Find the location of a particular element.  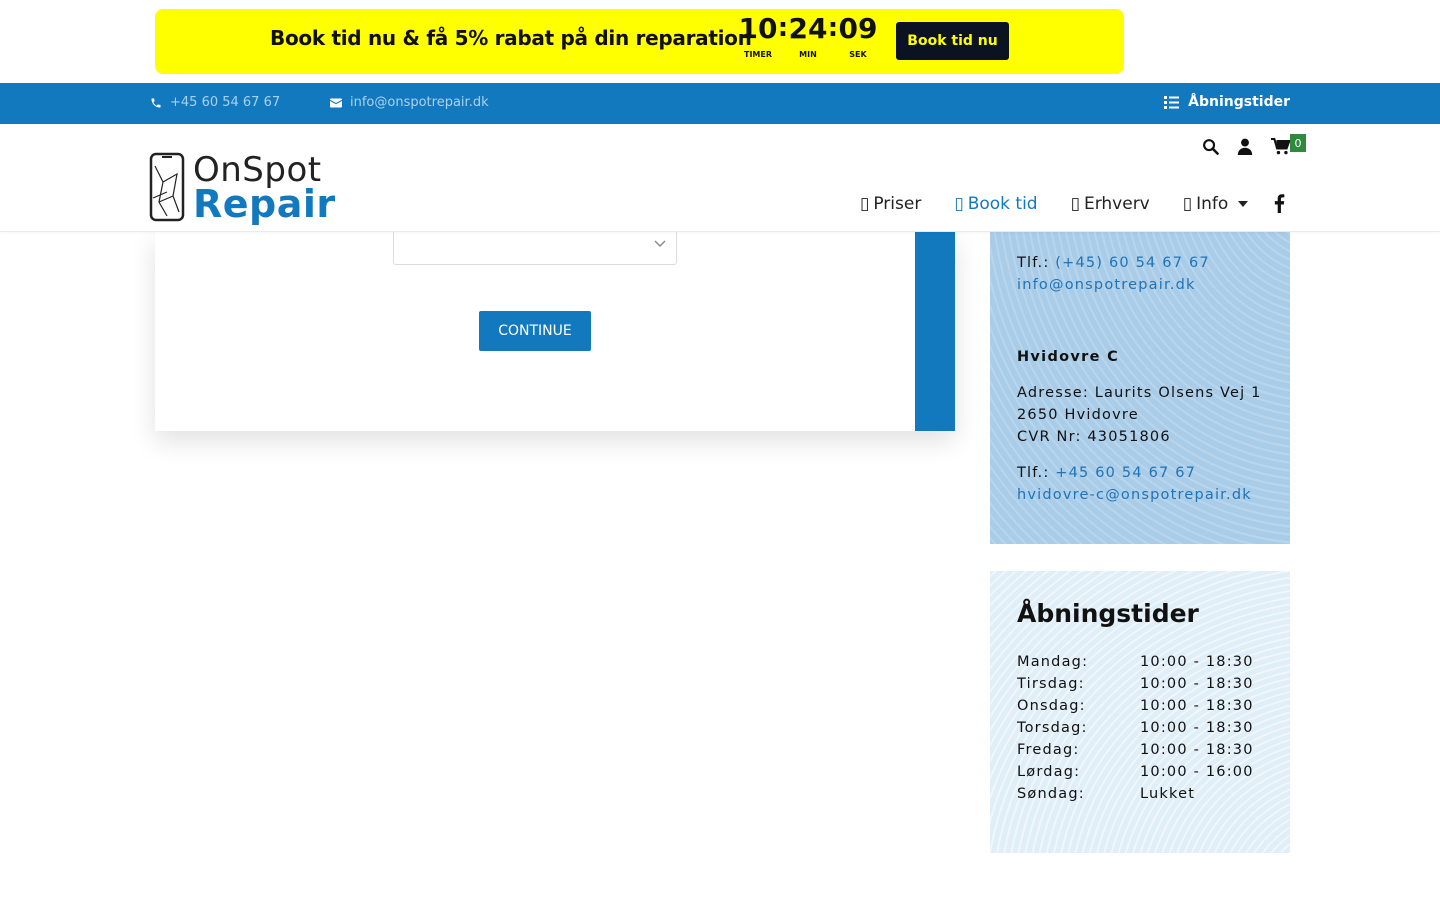

hours-time: Lukket is located at coordinates (1168, 794).